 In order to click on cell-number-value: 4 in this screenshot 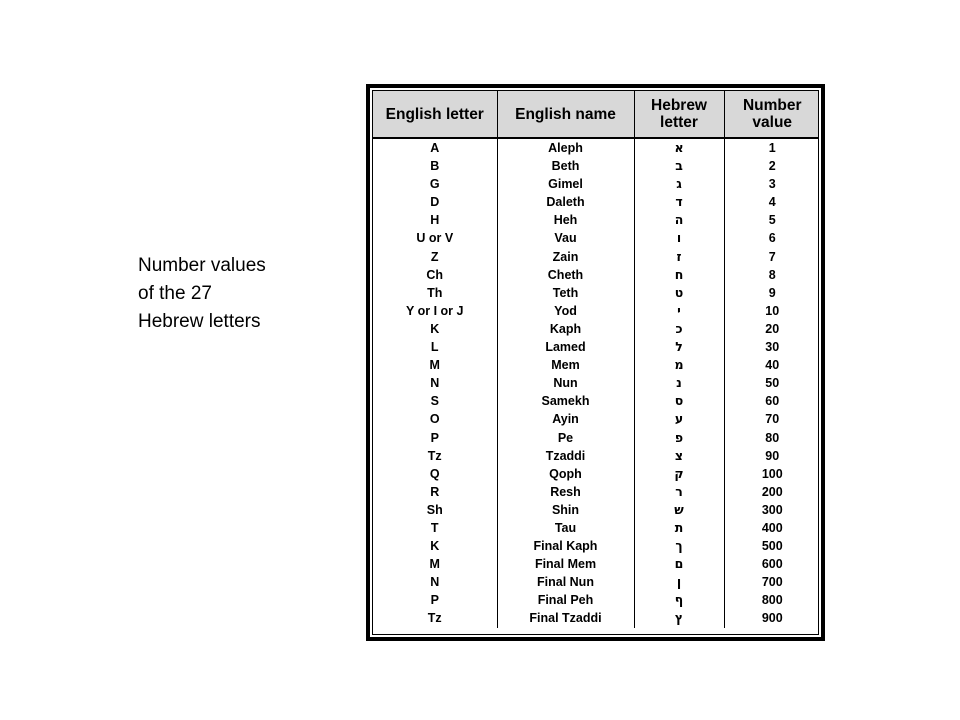, I will do `click(772, 202)`.